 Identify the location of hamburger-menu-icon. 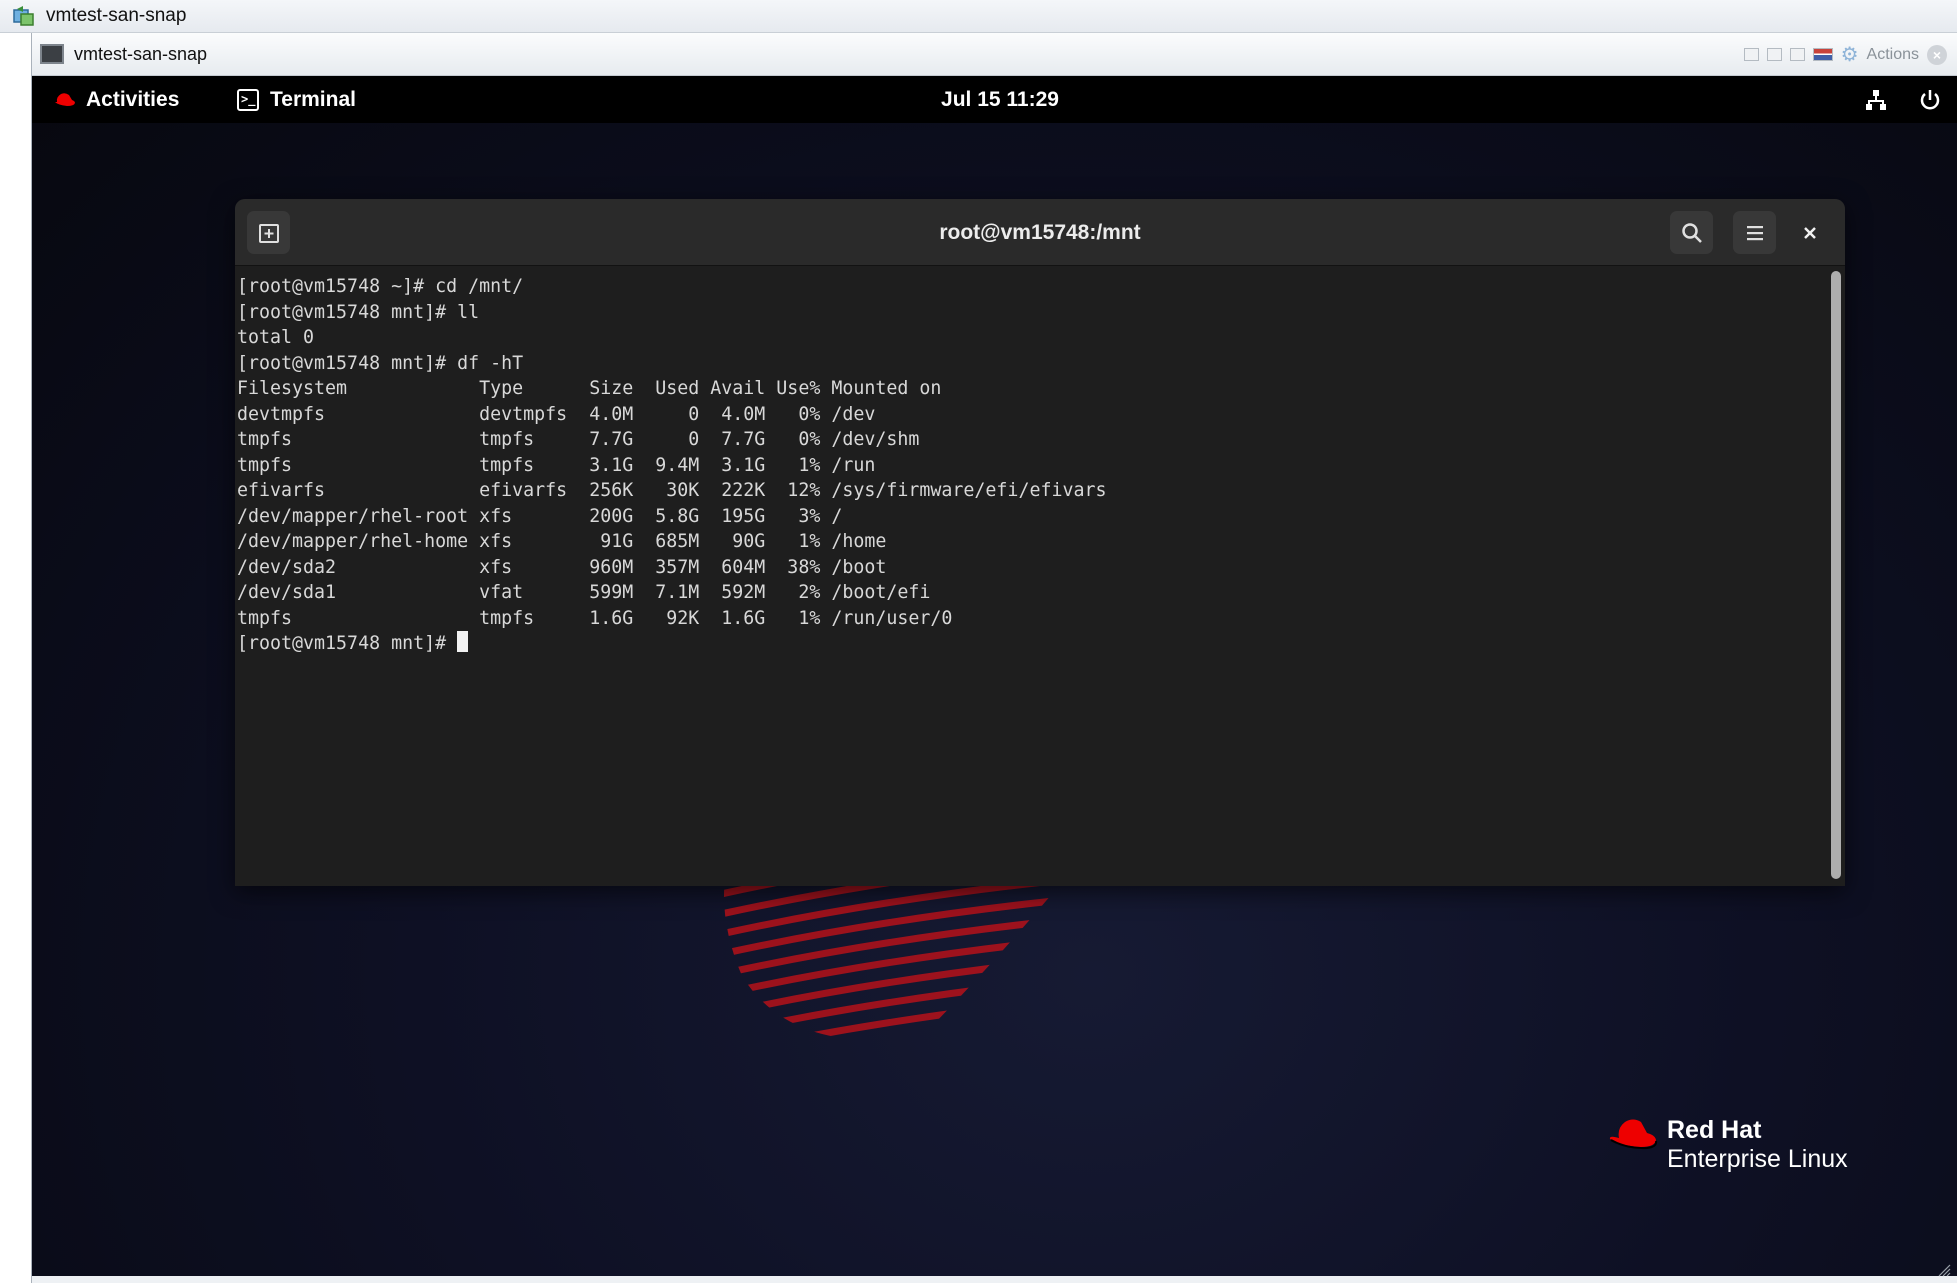
(1754, 232).